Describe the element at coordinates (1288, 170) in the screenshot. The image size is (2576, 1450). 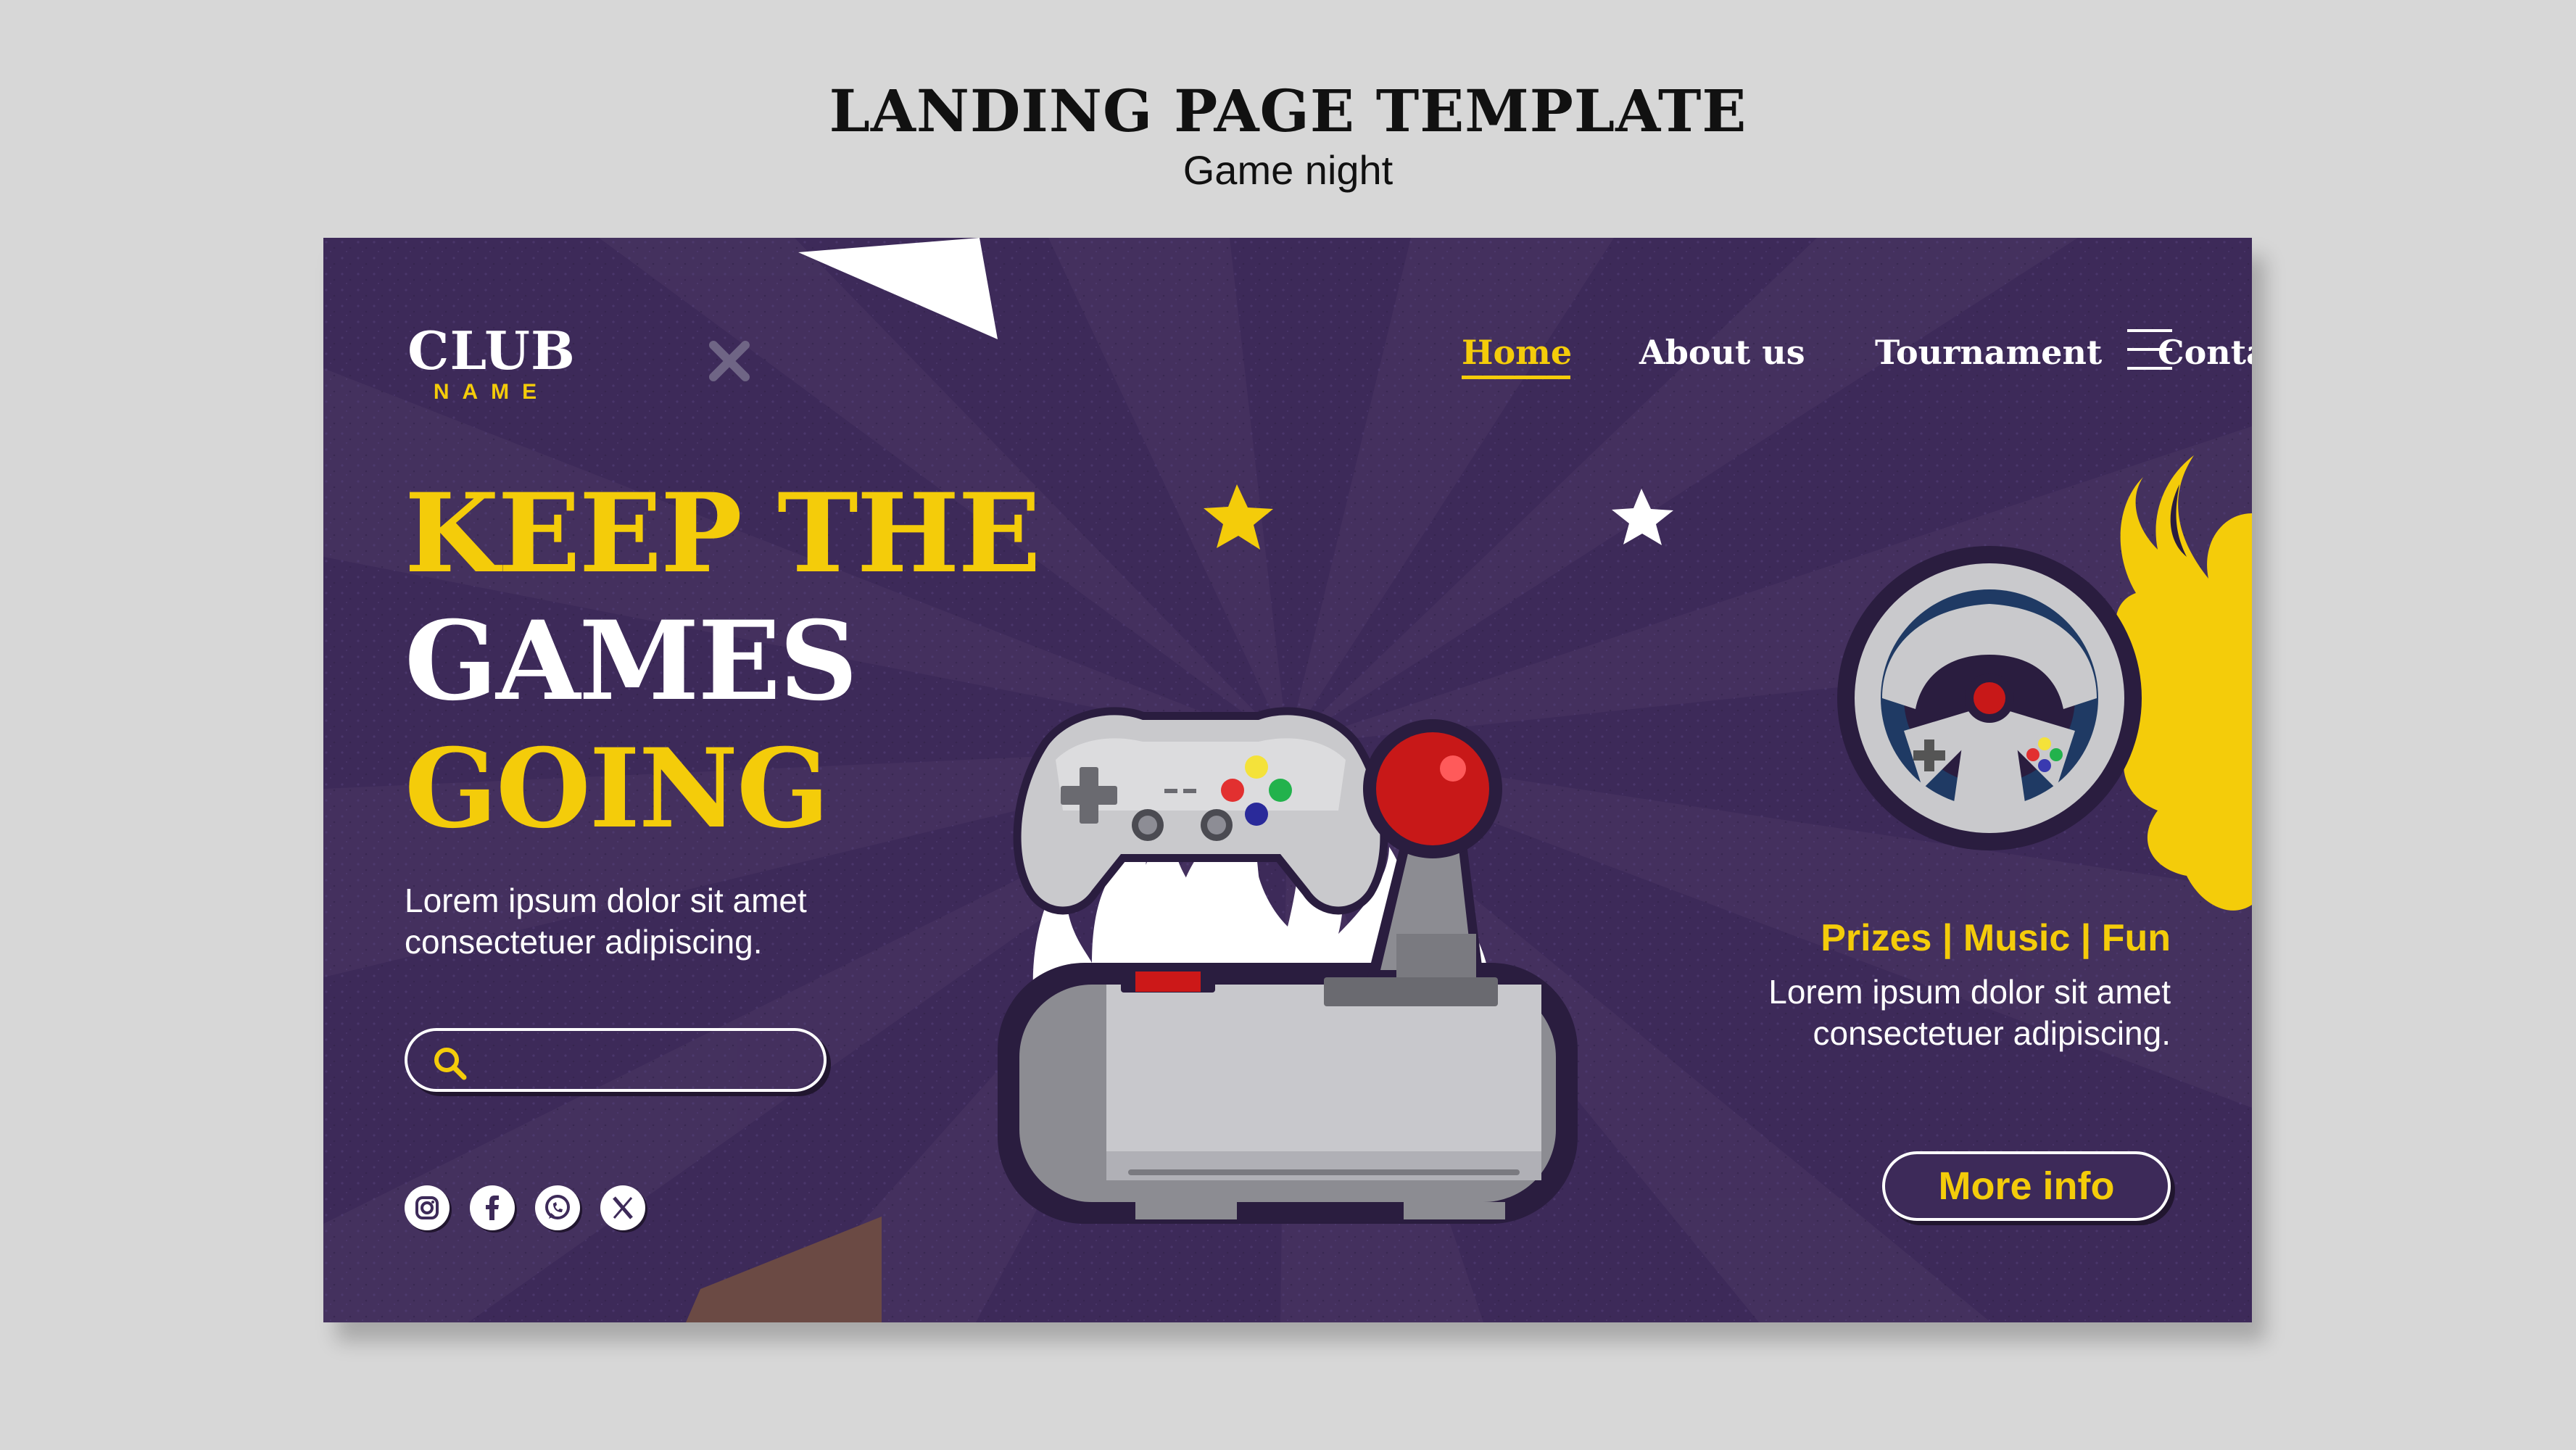
I see `page-subtitle: Game night` at that location.